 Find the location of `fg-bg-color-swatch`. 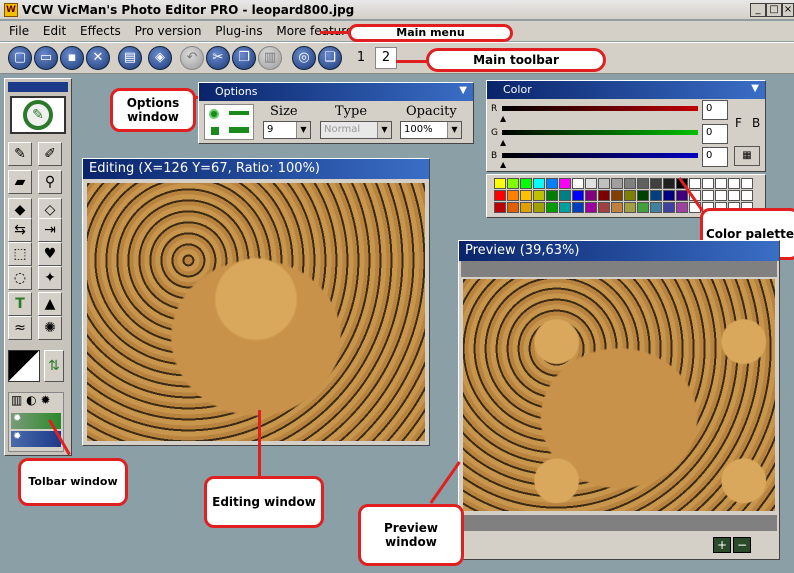

fg-bg-color-swatch is located at coordinates (24, 366).